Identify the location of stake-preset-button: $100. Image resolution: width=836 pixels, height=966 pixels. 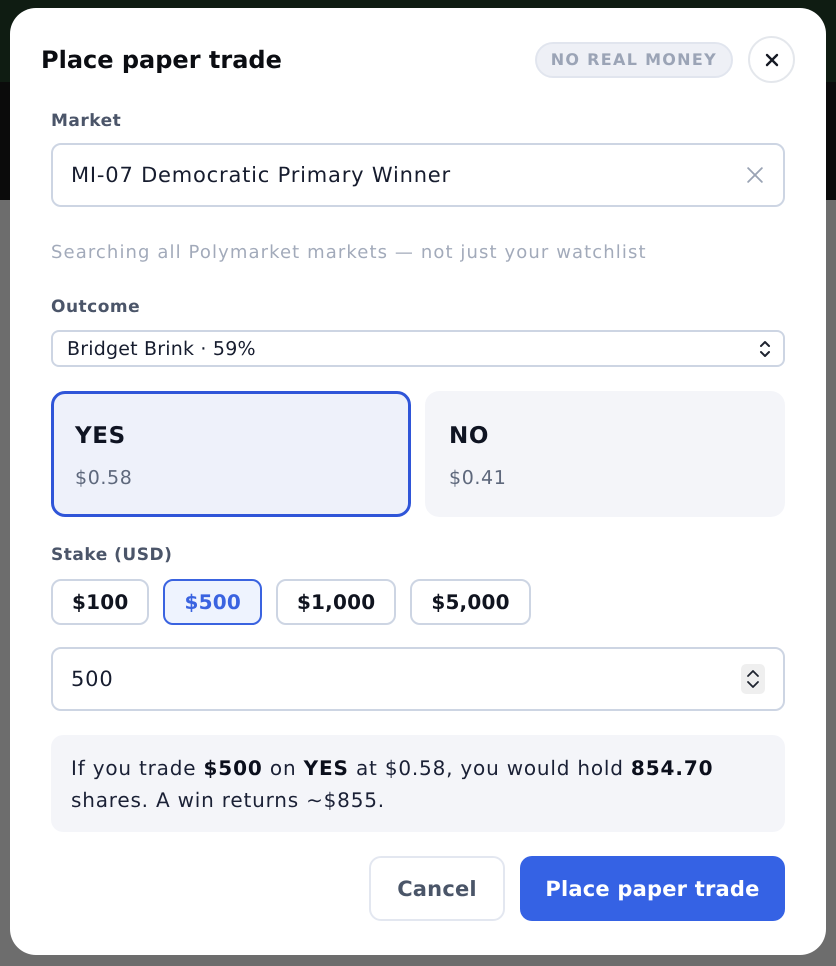
(100, 602).